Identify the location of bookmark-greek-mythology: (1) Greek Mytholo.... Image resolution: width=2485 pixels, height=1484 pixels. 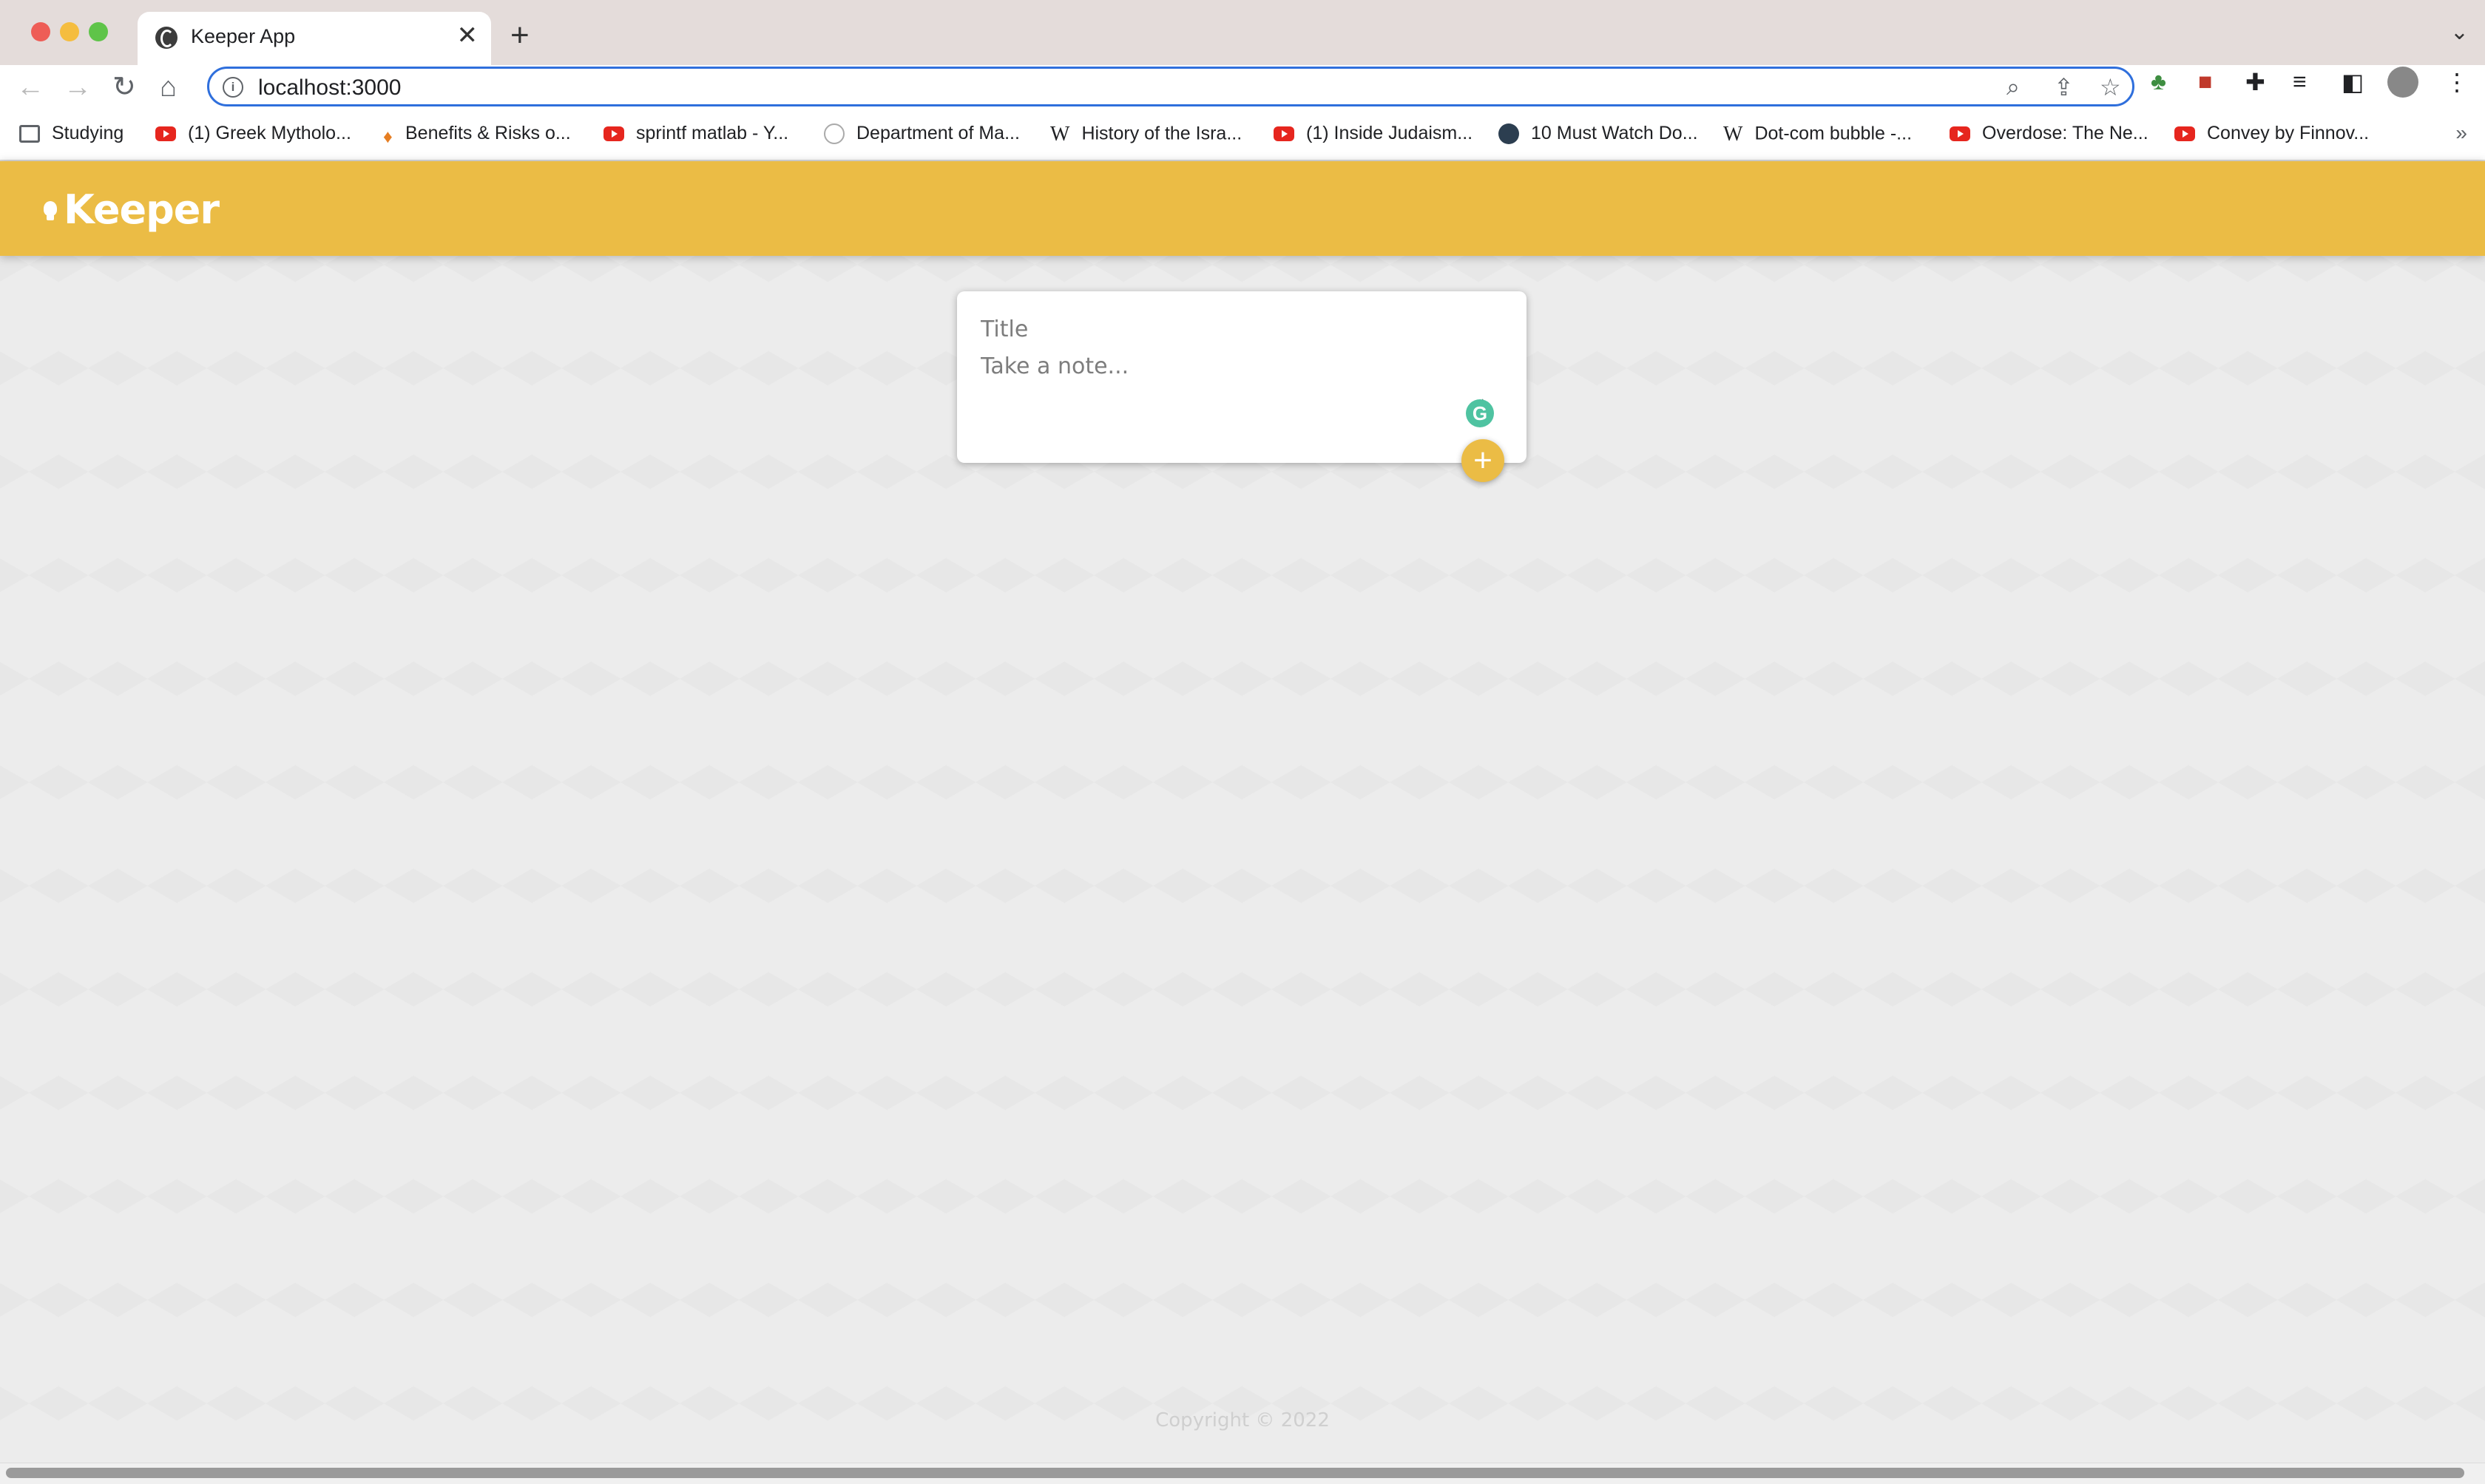
(253, 133).